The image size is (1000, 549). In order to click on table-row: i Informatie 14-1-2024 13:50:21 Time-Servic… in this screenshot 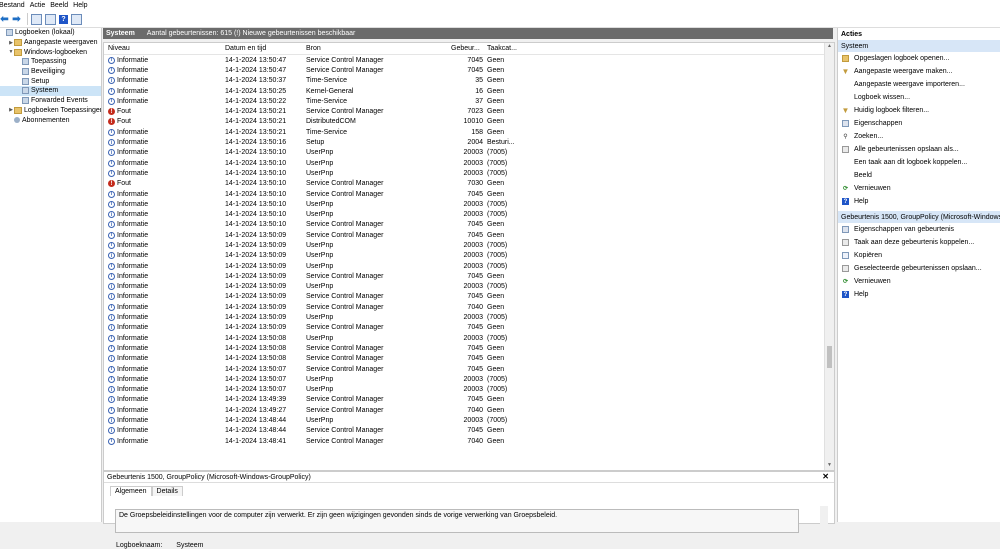, I will do `click(469, 132)`.